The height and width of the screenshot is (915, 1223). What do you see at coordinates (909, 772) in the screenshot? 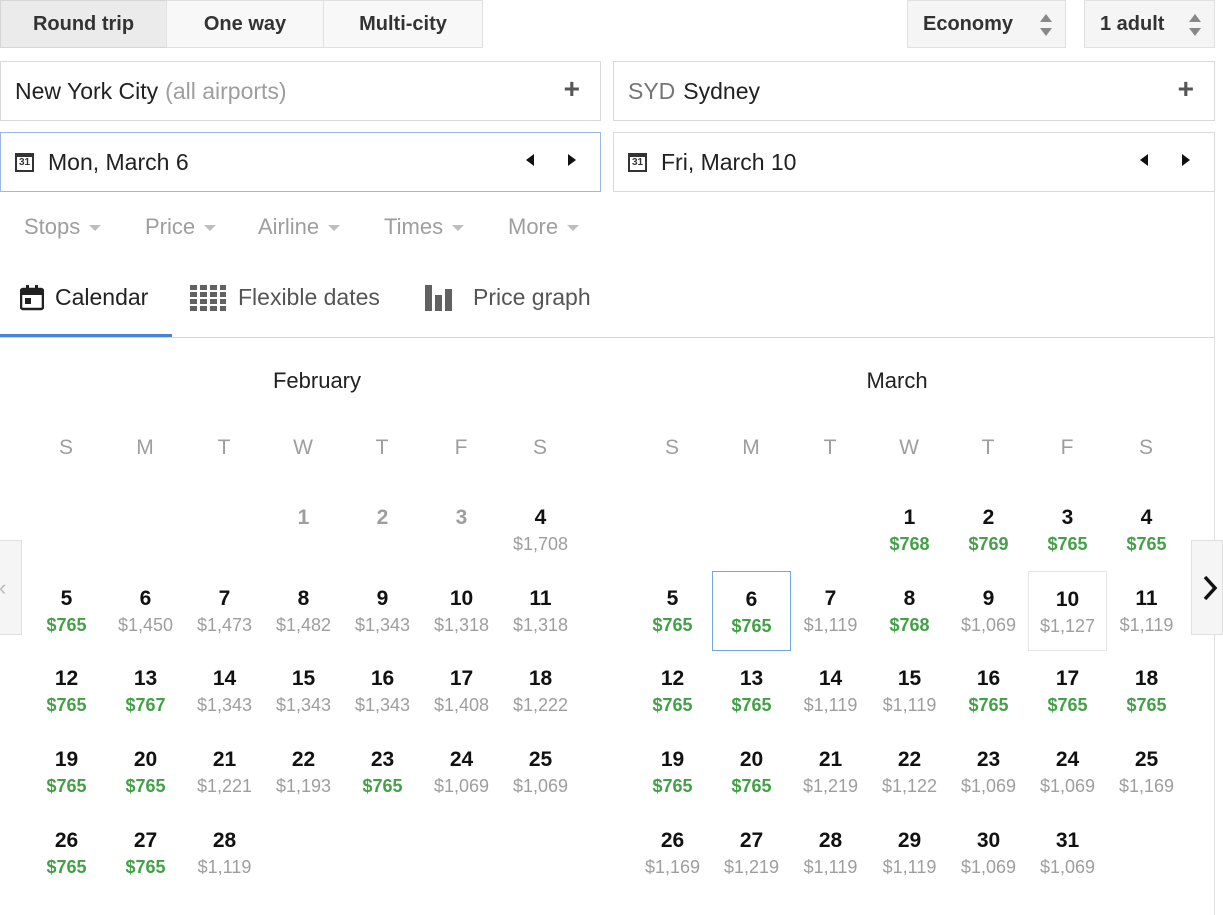
I see `calendar-day: 22 $1,122` at bounding box center [909, 772].